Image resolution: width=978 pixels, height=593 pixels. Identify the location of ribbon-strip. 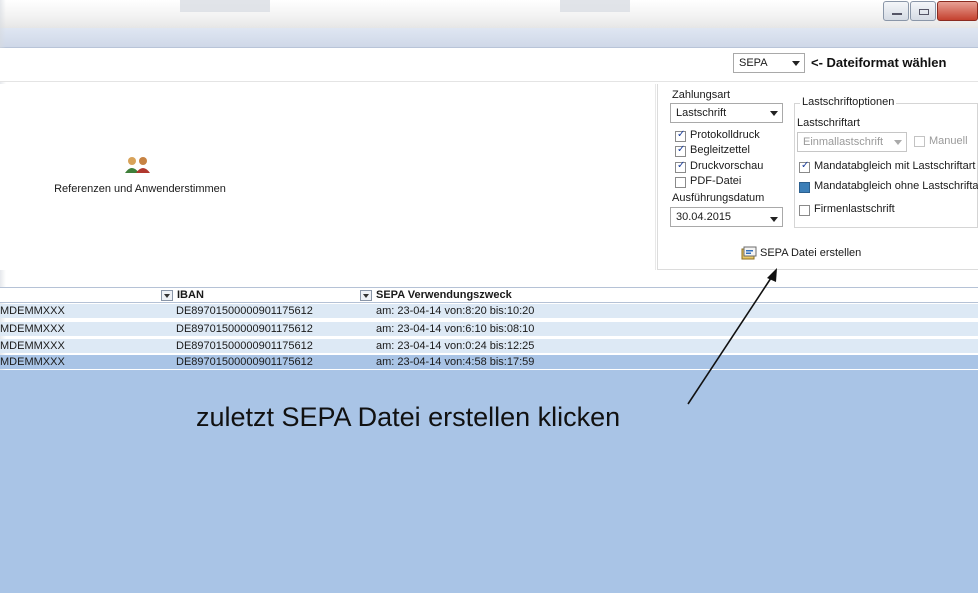
(489, 38).